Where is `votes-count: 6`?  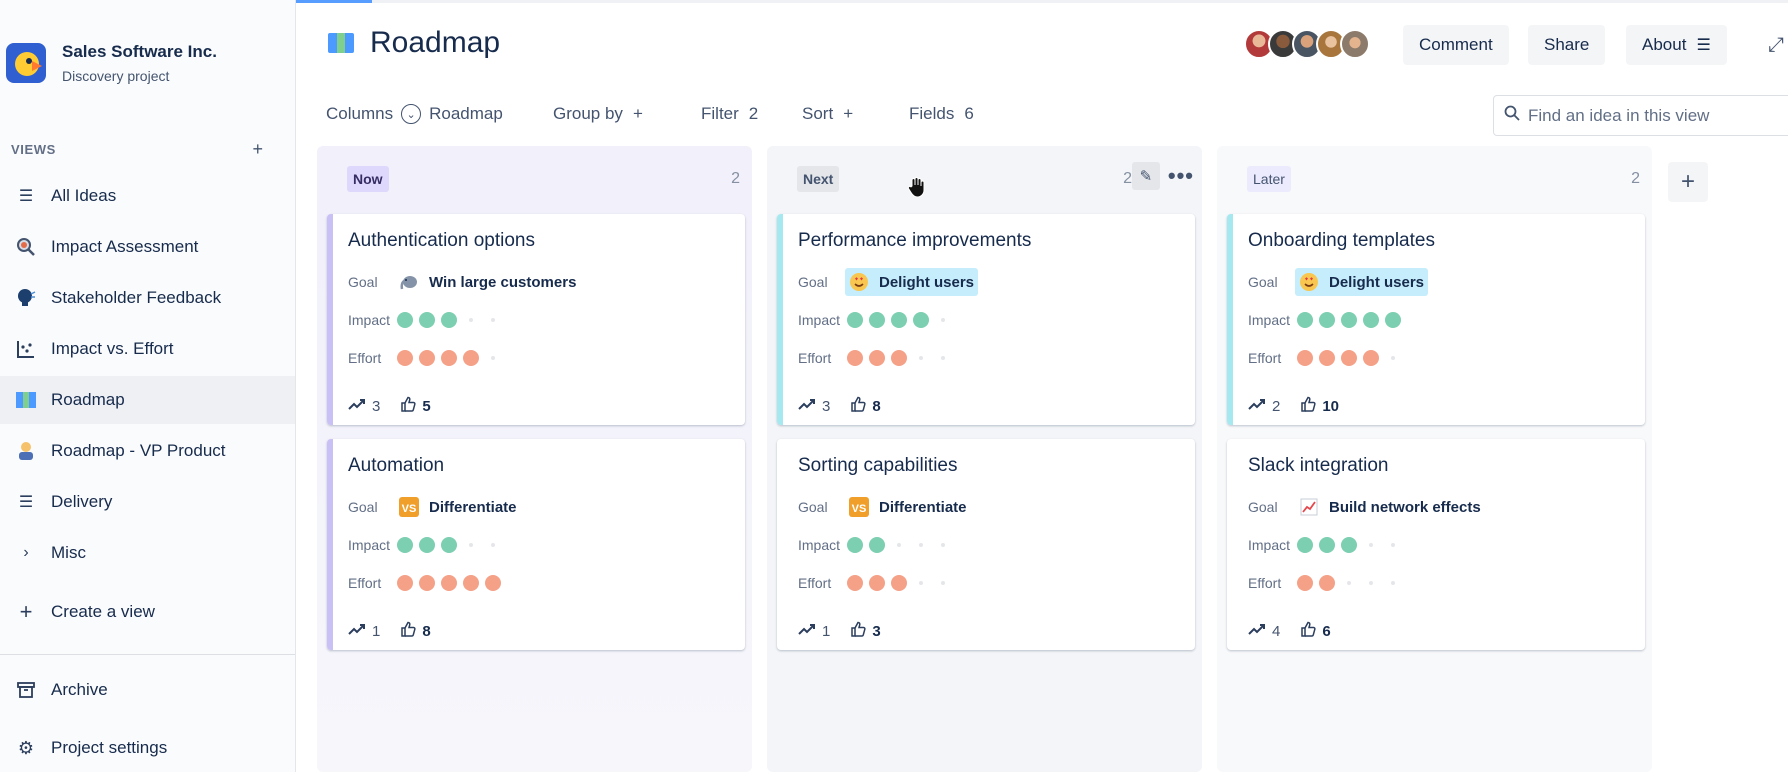 votes-count: 6 is located at coordinates (1326, 631).